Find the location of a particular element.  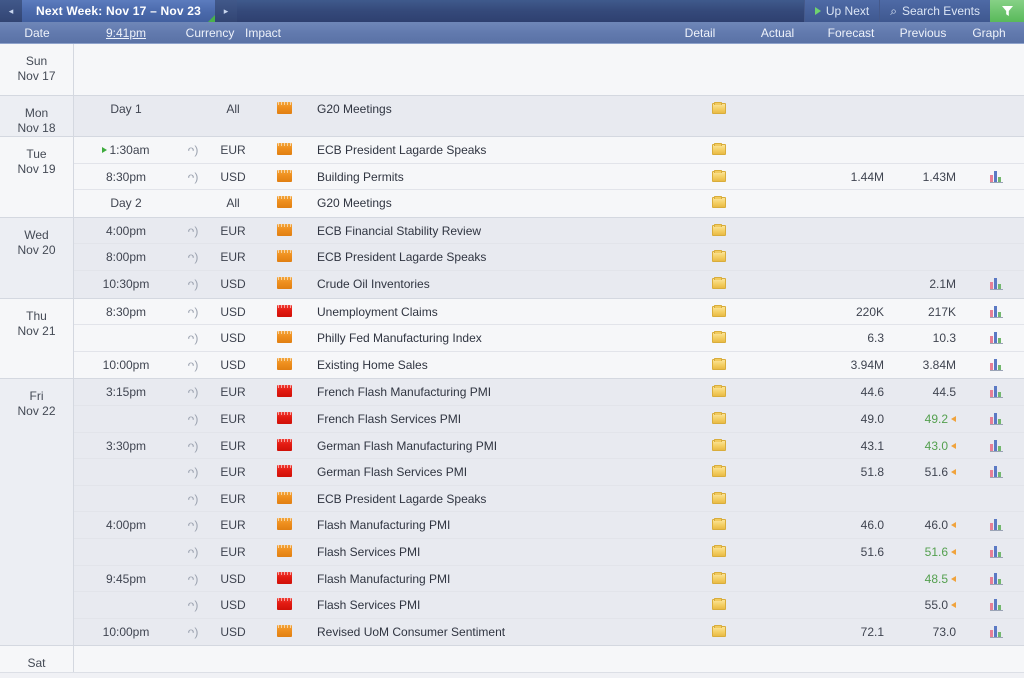

calendar-event-row: ᴖ) EUR Flash Services PMI 51.6 51.6 is located at coordinates (549, 552).